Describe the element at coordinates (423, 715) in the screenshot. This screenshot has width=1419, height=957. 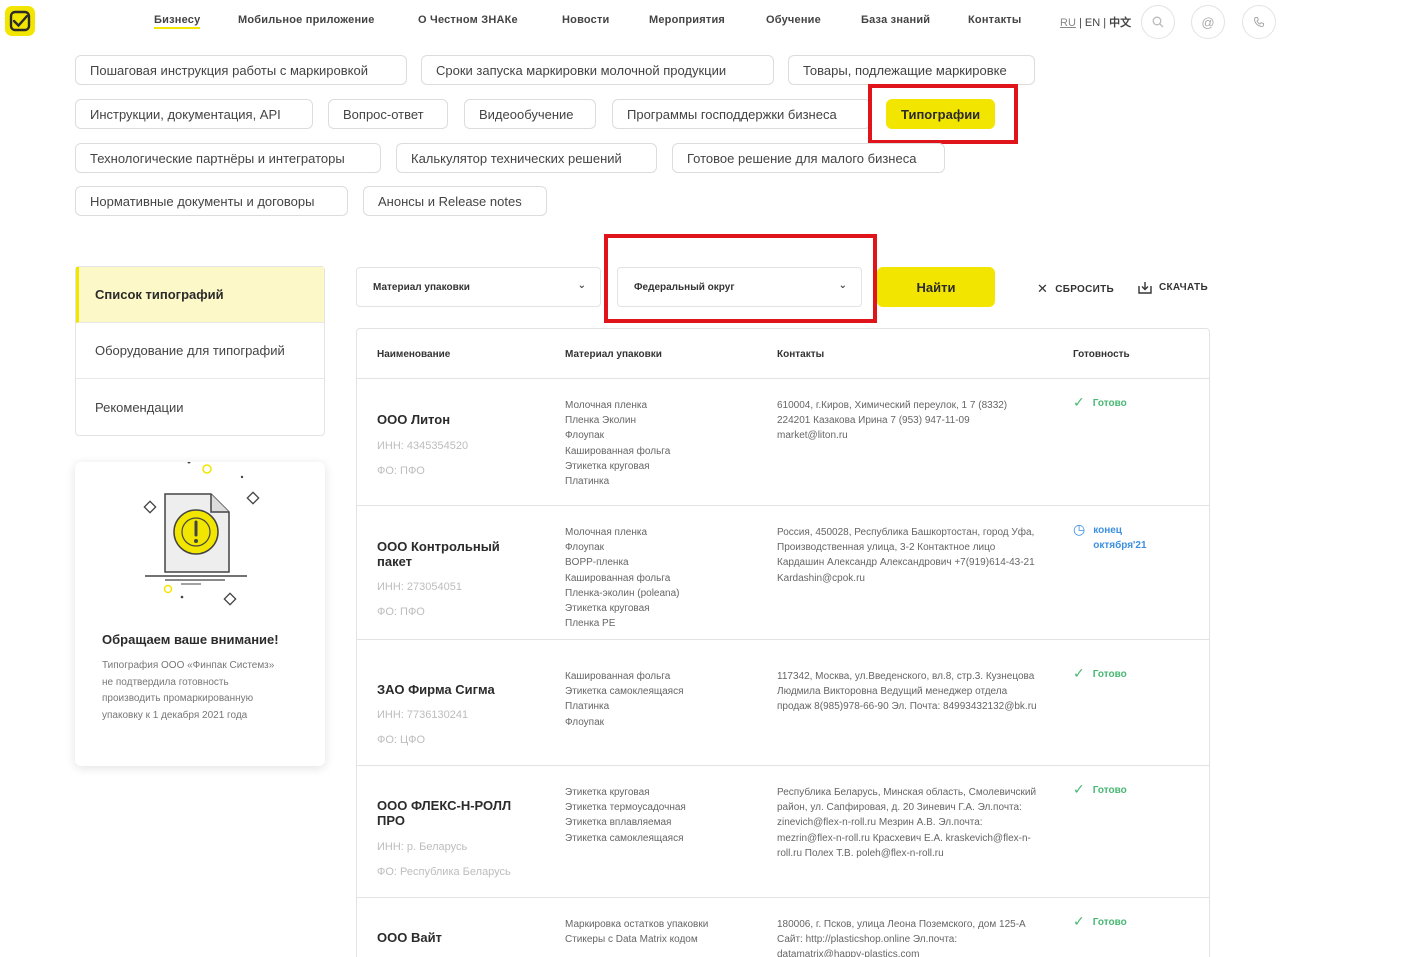
I see `row-inn: ИНН: 7736130241` at that location.